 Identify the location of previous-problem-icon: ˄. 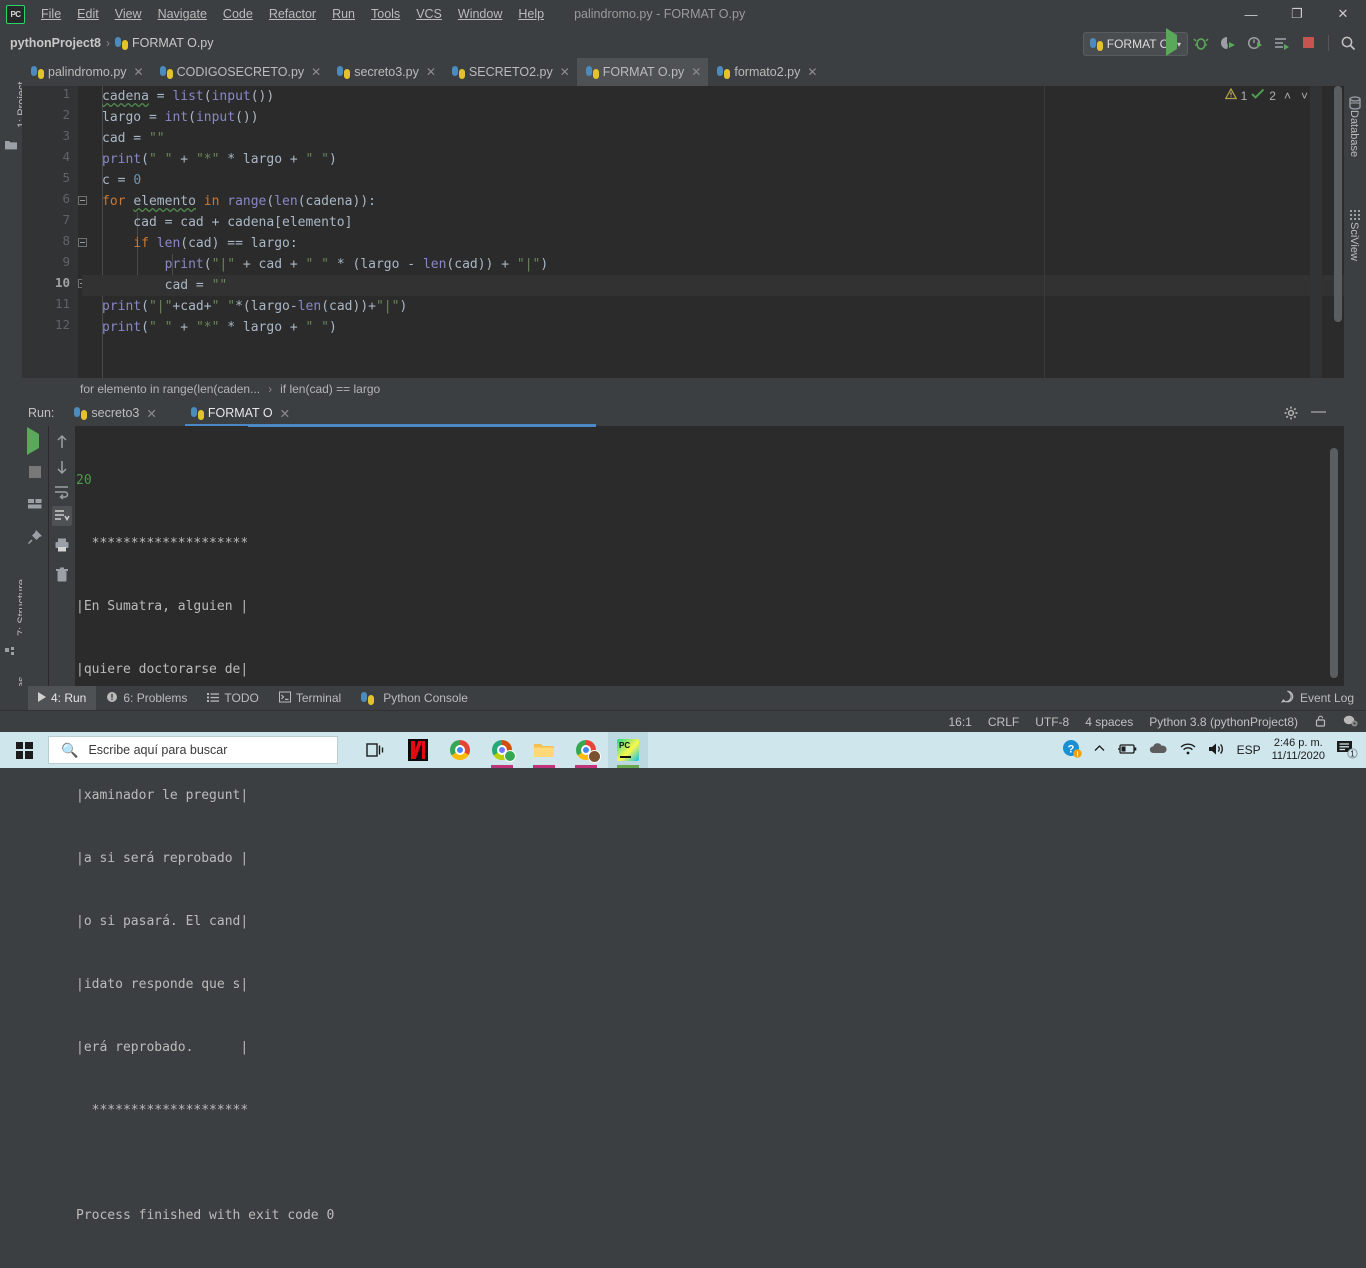
(1287, 96).